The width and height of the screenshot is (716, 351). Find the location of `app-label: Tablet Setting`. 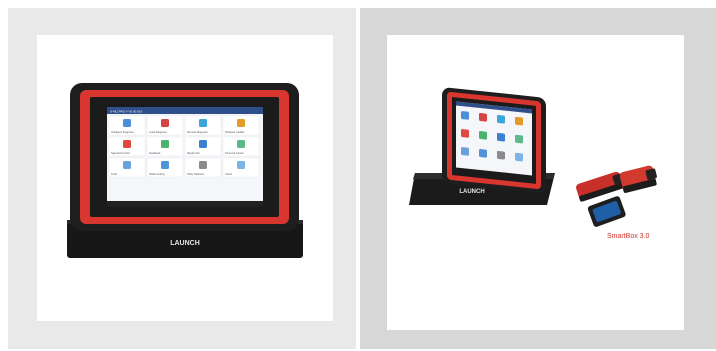

app-label: Tablet Setting is located at coordinates (157, 174).